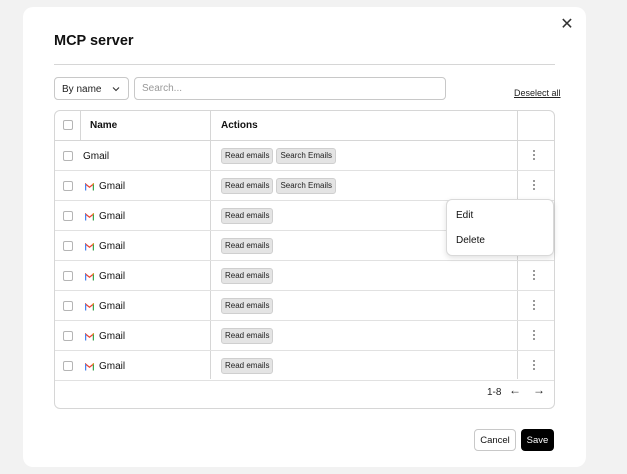 This screenshot has width=627, height=474. I want to click on save-button: Save, so click(537, 440).